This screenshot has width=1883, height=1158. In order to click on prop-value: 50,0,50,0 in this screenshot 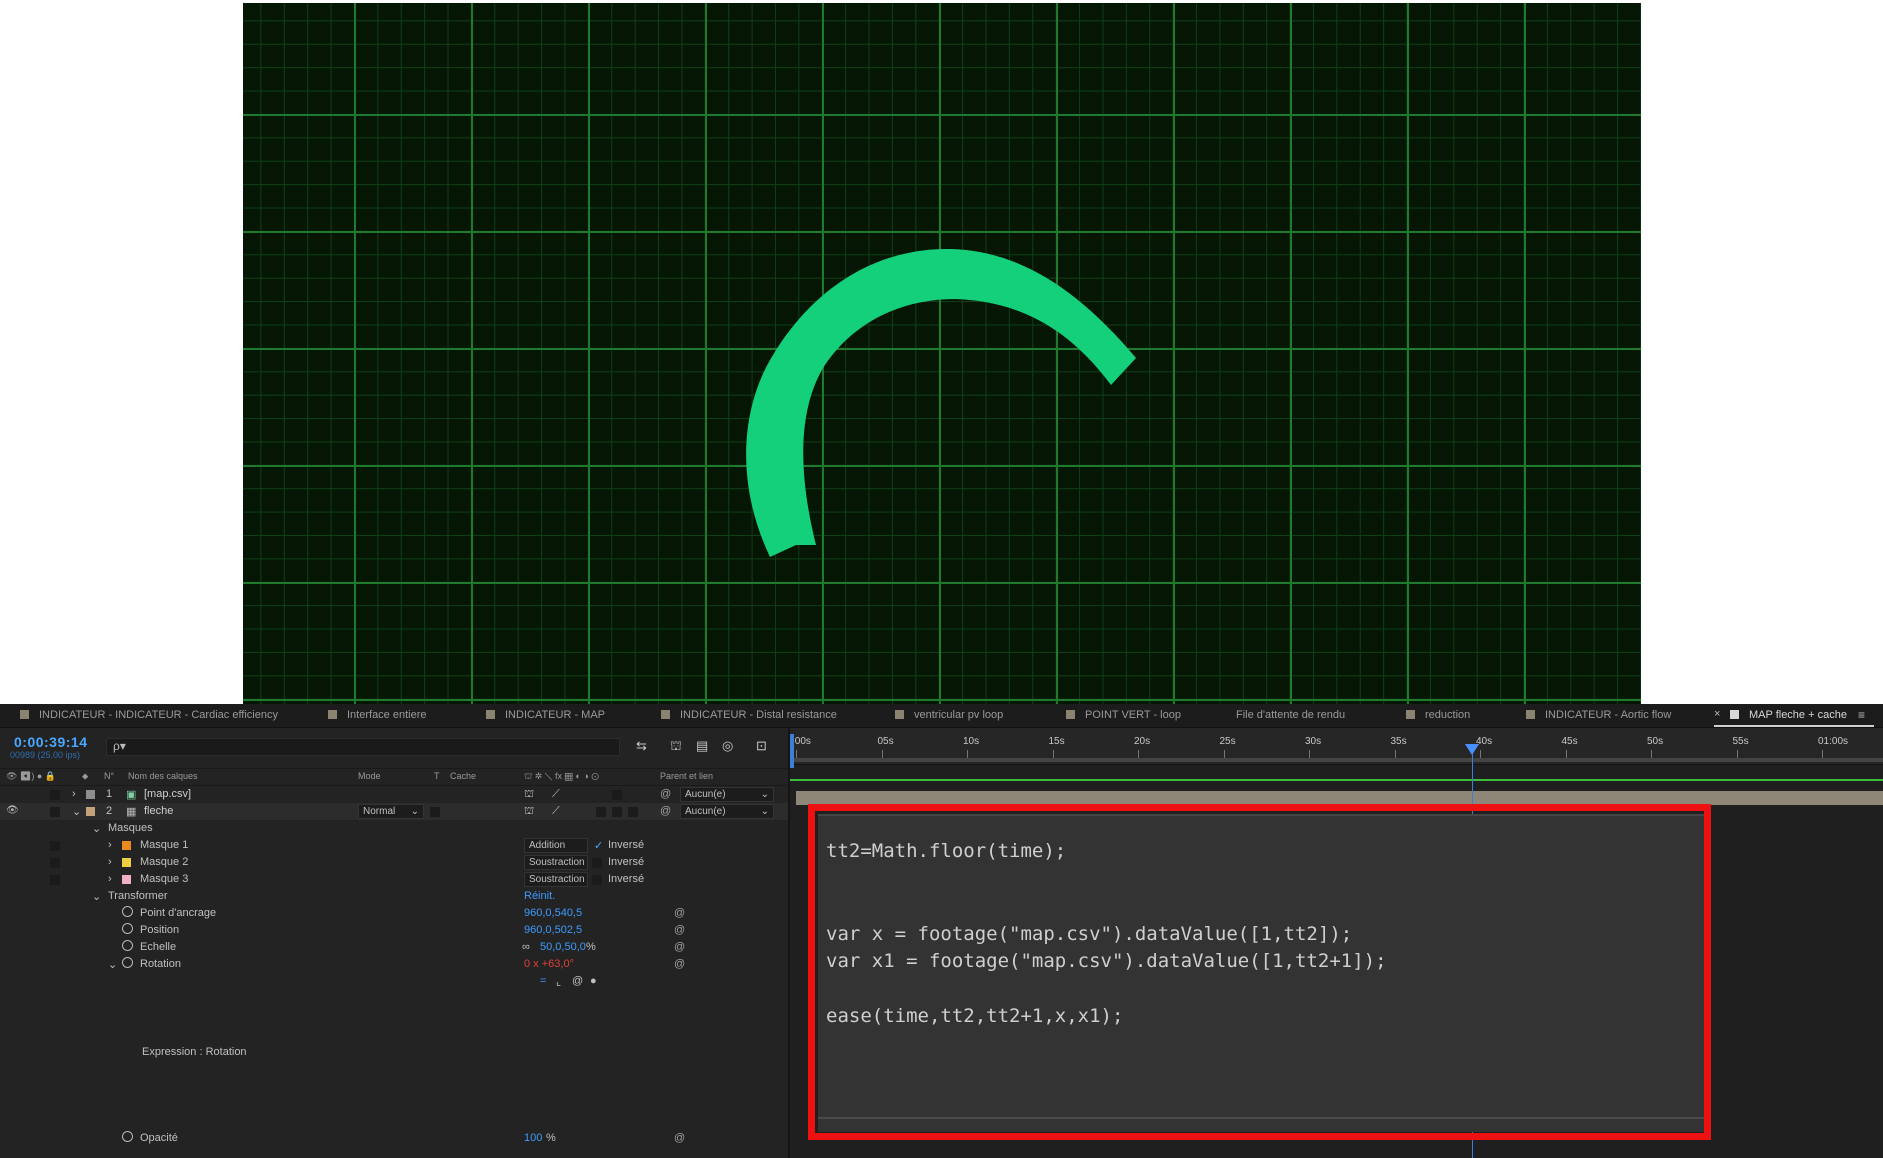, I will do `click(563, 947)`.